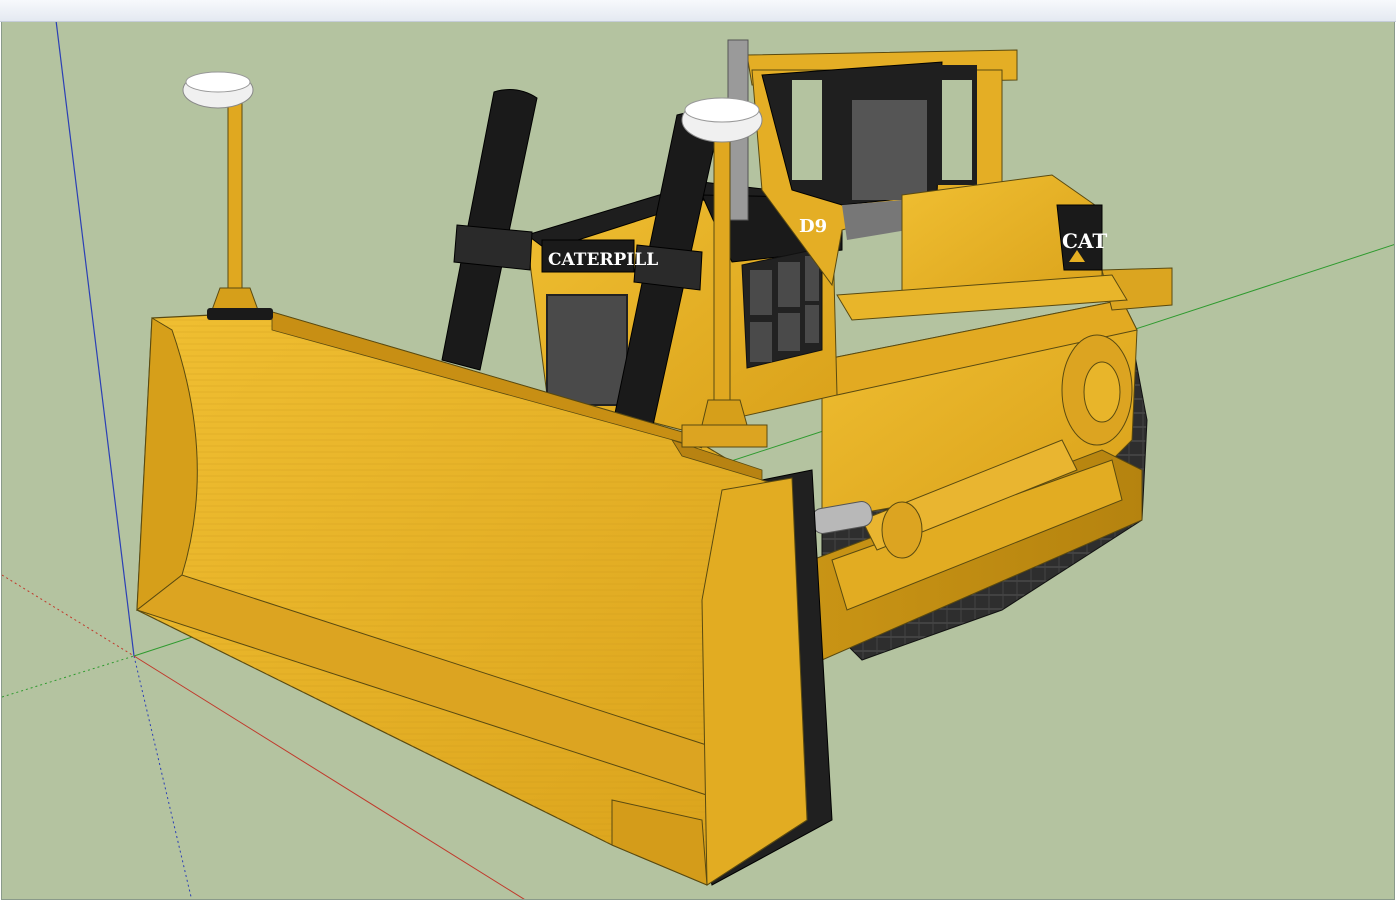 The height and width of the screenshot is (902, 1396). I want to click on gps-mast-left, so click(235, 195).